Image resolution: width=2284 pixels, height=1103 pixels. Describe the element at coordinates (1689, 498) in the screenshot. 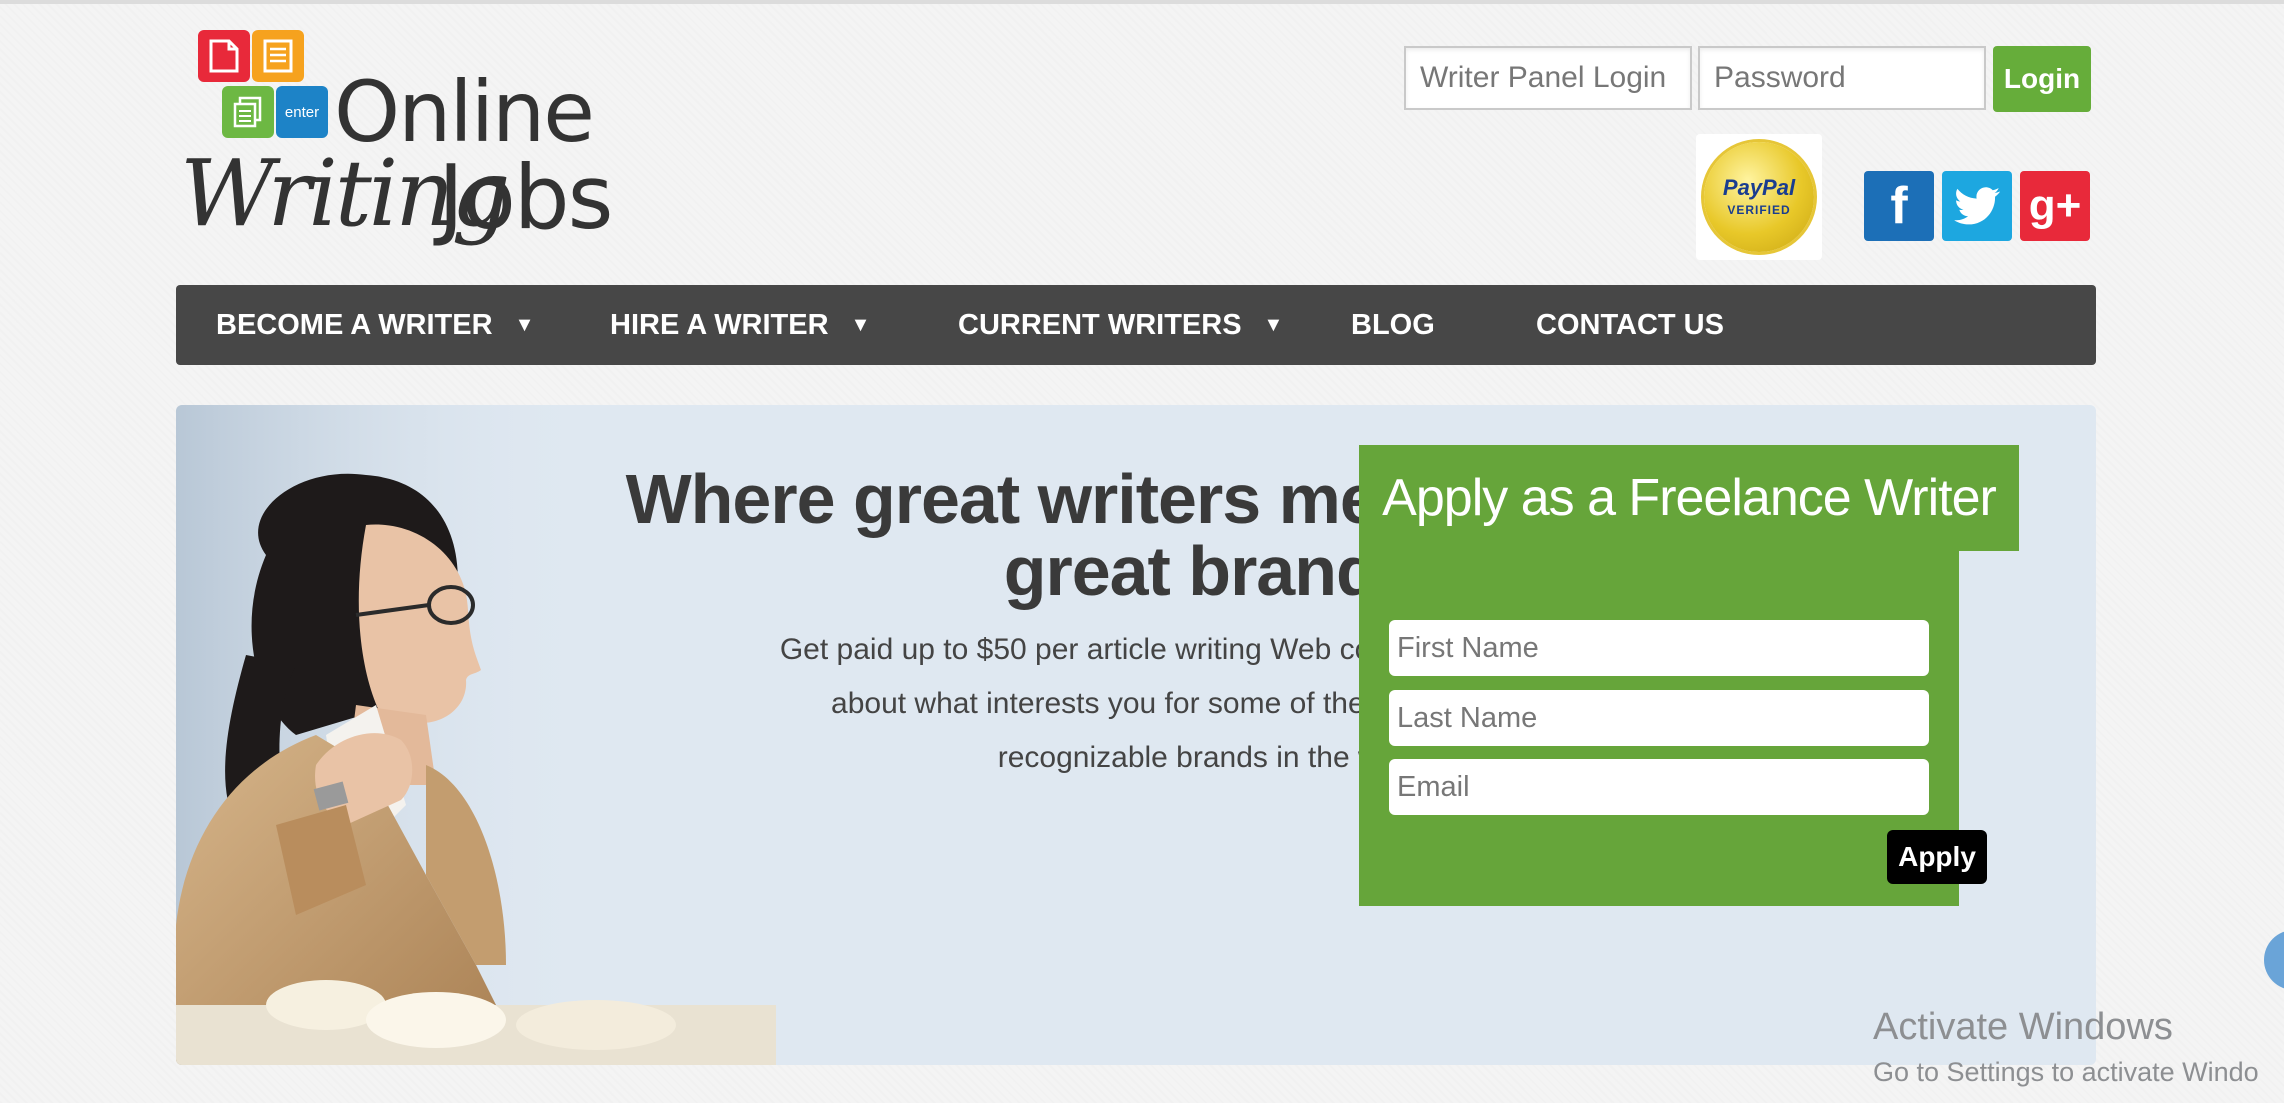

I see `apply-form-title: Apply as a Freelance Writer` at that location.